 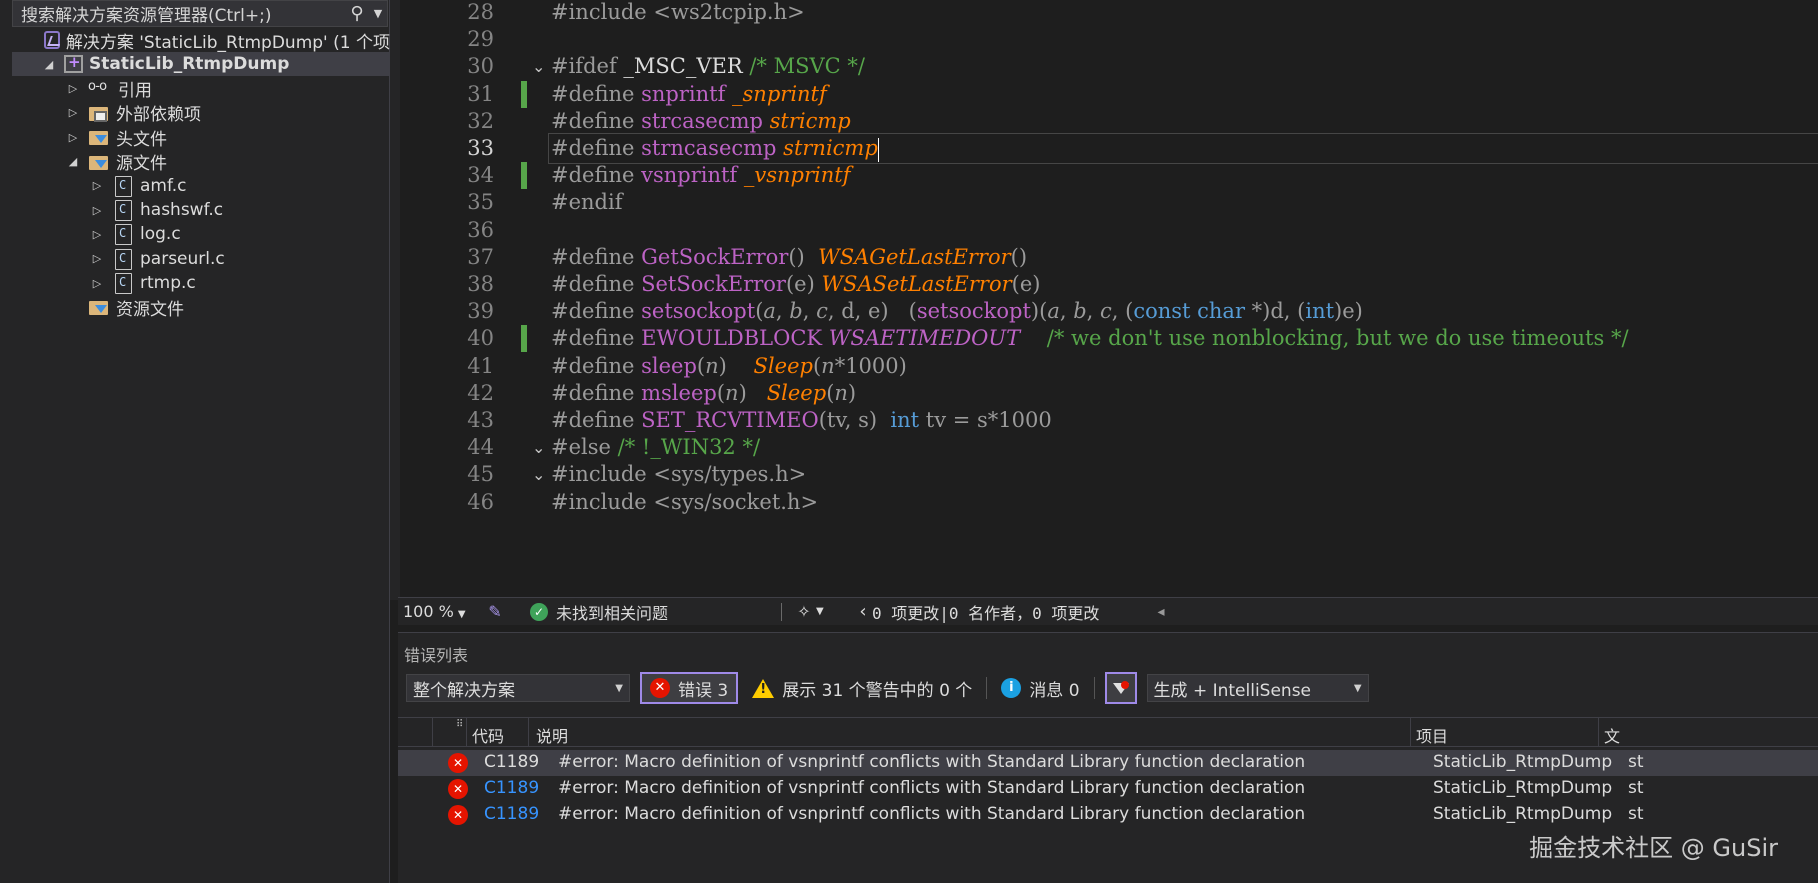 What do you see at coordinates (141, 164) in the screenshot?
I see `tree-item-label: 源文件` at bounding box center [141, 164].